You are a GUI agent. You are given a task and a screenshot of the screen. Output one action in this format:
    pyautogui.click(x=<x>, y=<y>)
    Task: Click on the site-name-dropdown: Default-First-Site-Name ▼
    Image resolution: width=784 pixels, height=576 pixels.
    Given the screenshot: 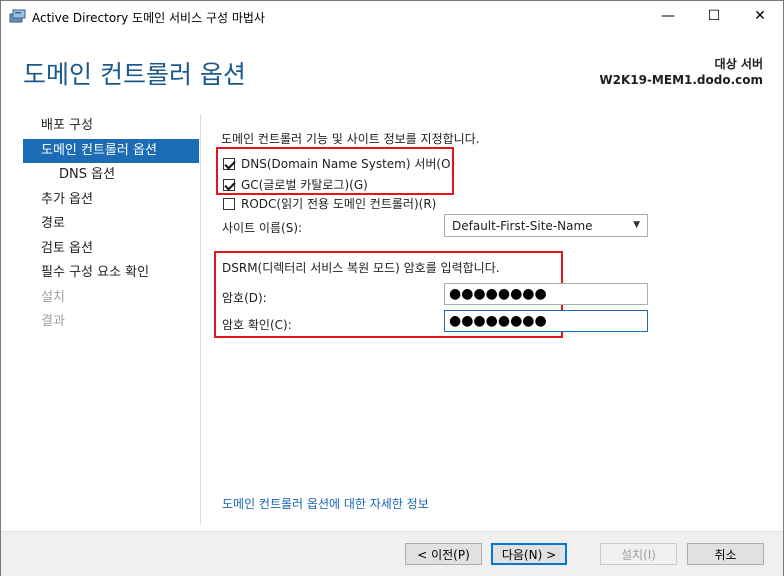 What is the action you would take?
    pyautogui.click(x=546, y=225)
    